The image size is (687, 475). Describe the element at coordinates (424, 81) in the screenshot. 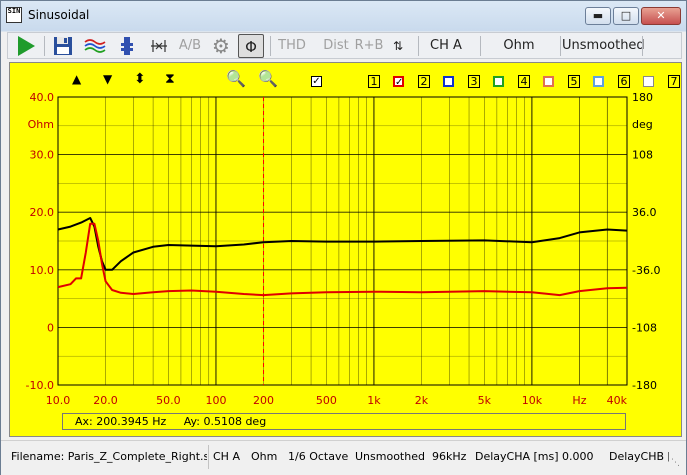

I see `channel-2-label: 2` at that location.